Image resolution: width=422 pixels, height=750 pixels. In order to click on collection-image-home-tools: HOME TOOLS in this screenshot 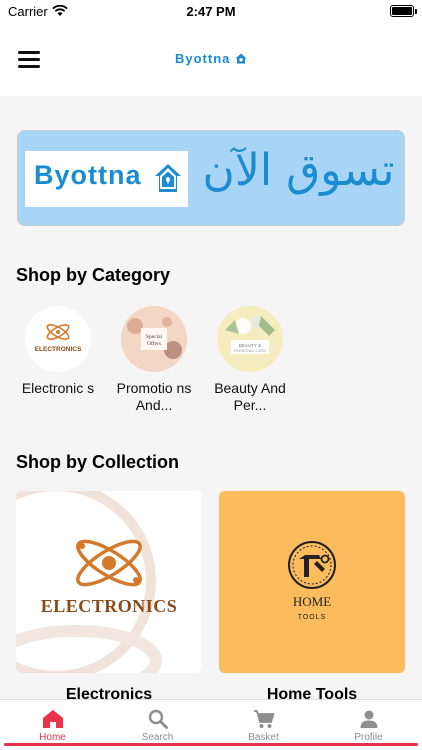, I will do `click(312, 582)`.